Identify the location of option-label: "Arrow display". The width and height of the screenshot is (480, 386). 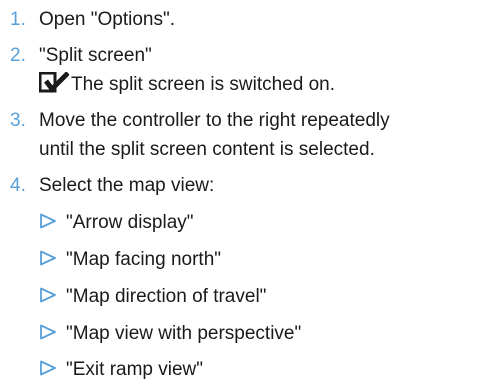
(130, 222).